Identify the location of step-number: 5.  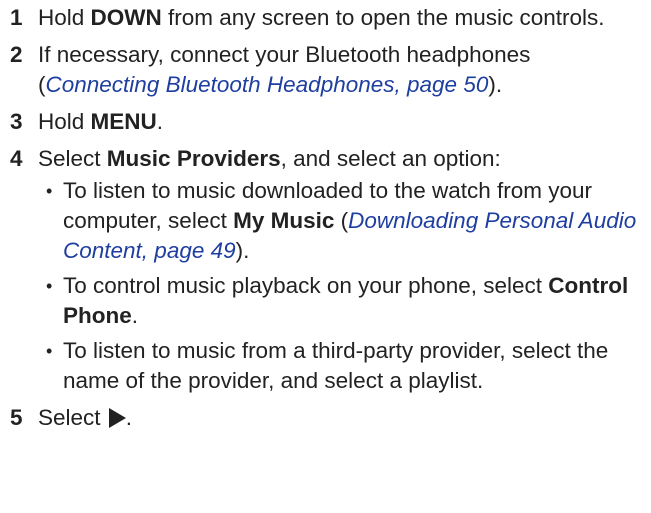
(16, 417).